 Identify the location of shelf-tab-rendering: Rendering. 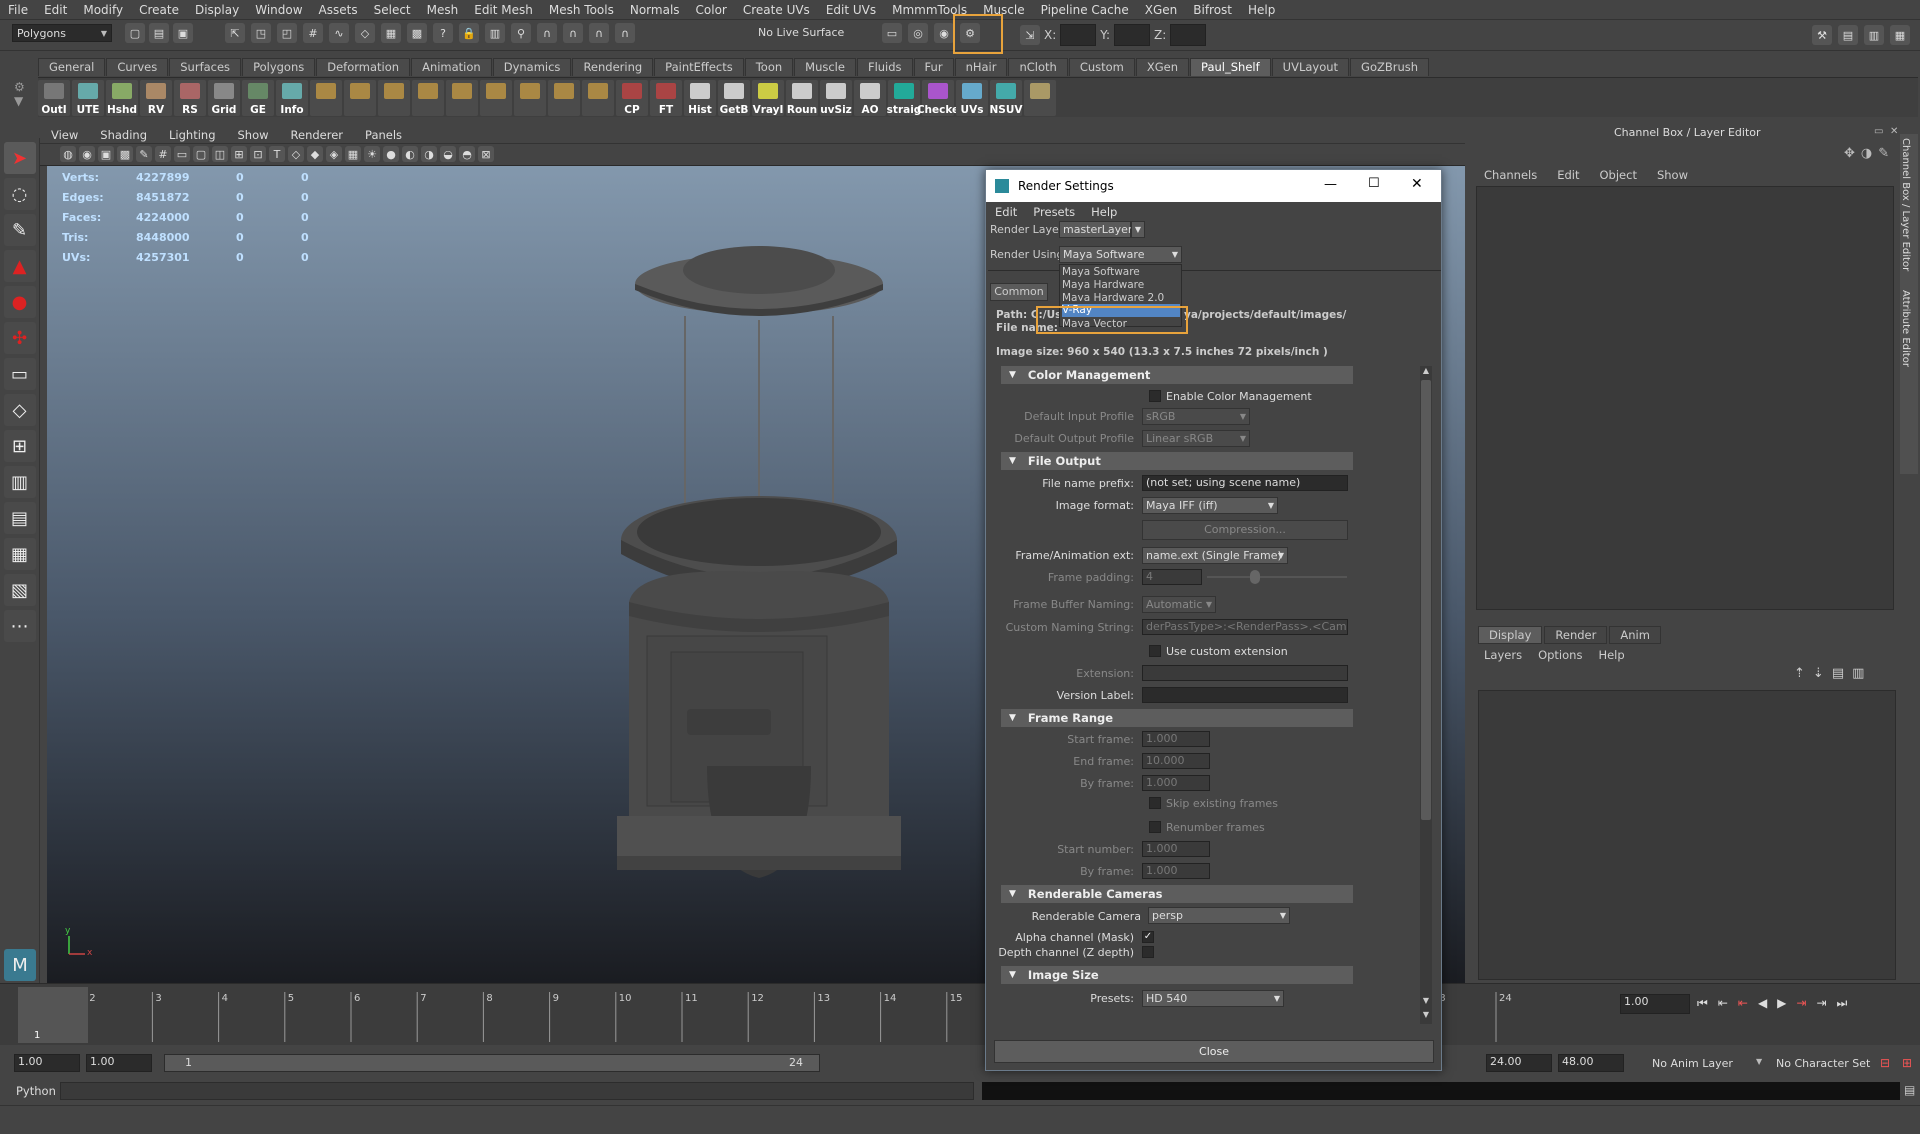
(613, 67).